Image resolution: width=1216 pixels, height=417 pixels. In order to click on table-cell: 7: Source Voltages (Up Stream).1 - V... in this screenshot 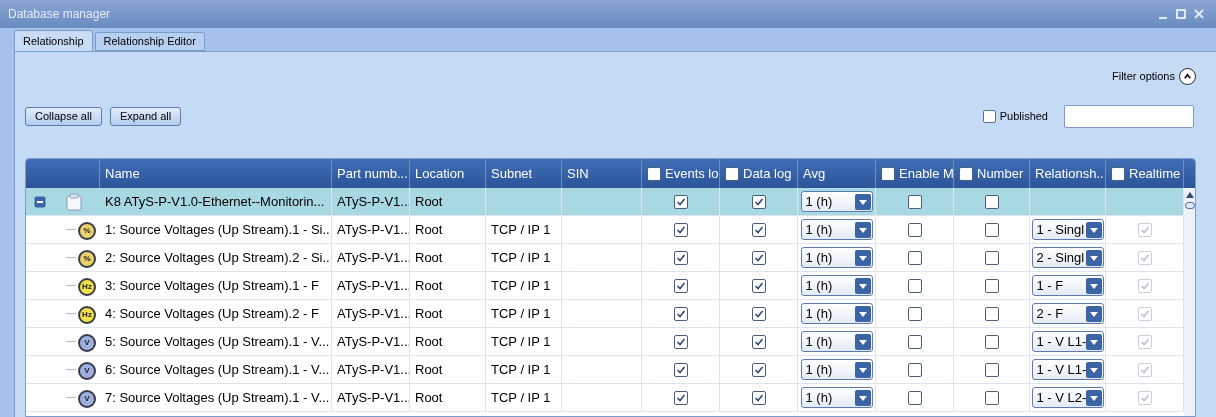, I will do `click(216, 398)`.